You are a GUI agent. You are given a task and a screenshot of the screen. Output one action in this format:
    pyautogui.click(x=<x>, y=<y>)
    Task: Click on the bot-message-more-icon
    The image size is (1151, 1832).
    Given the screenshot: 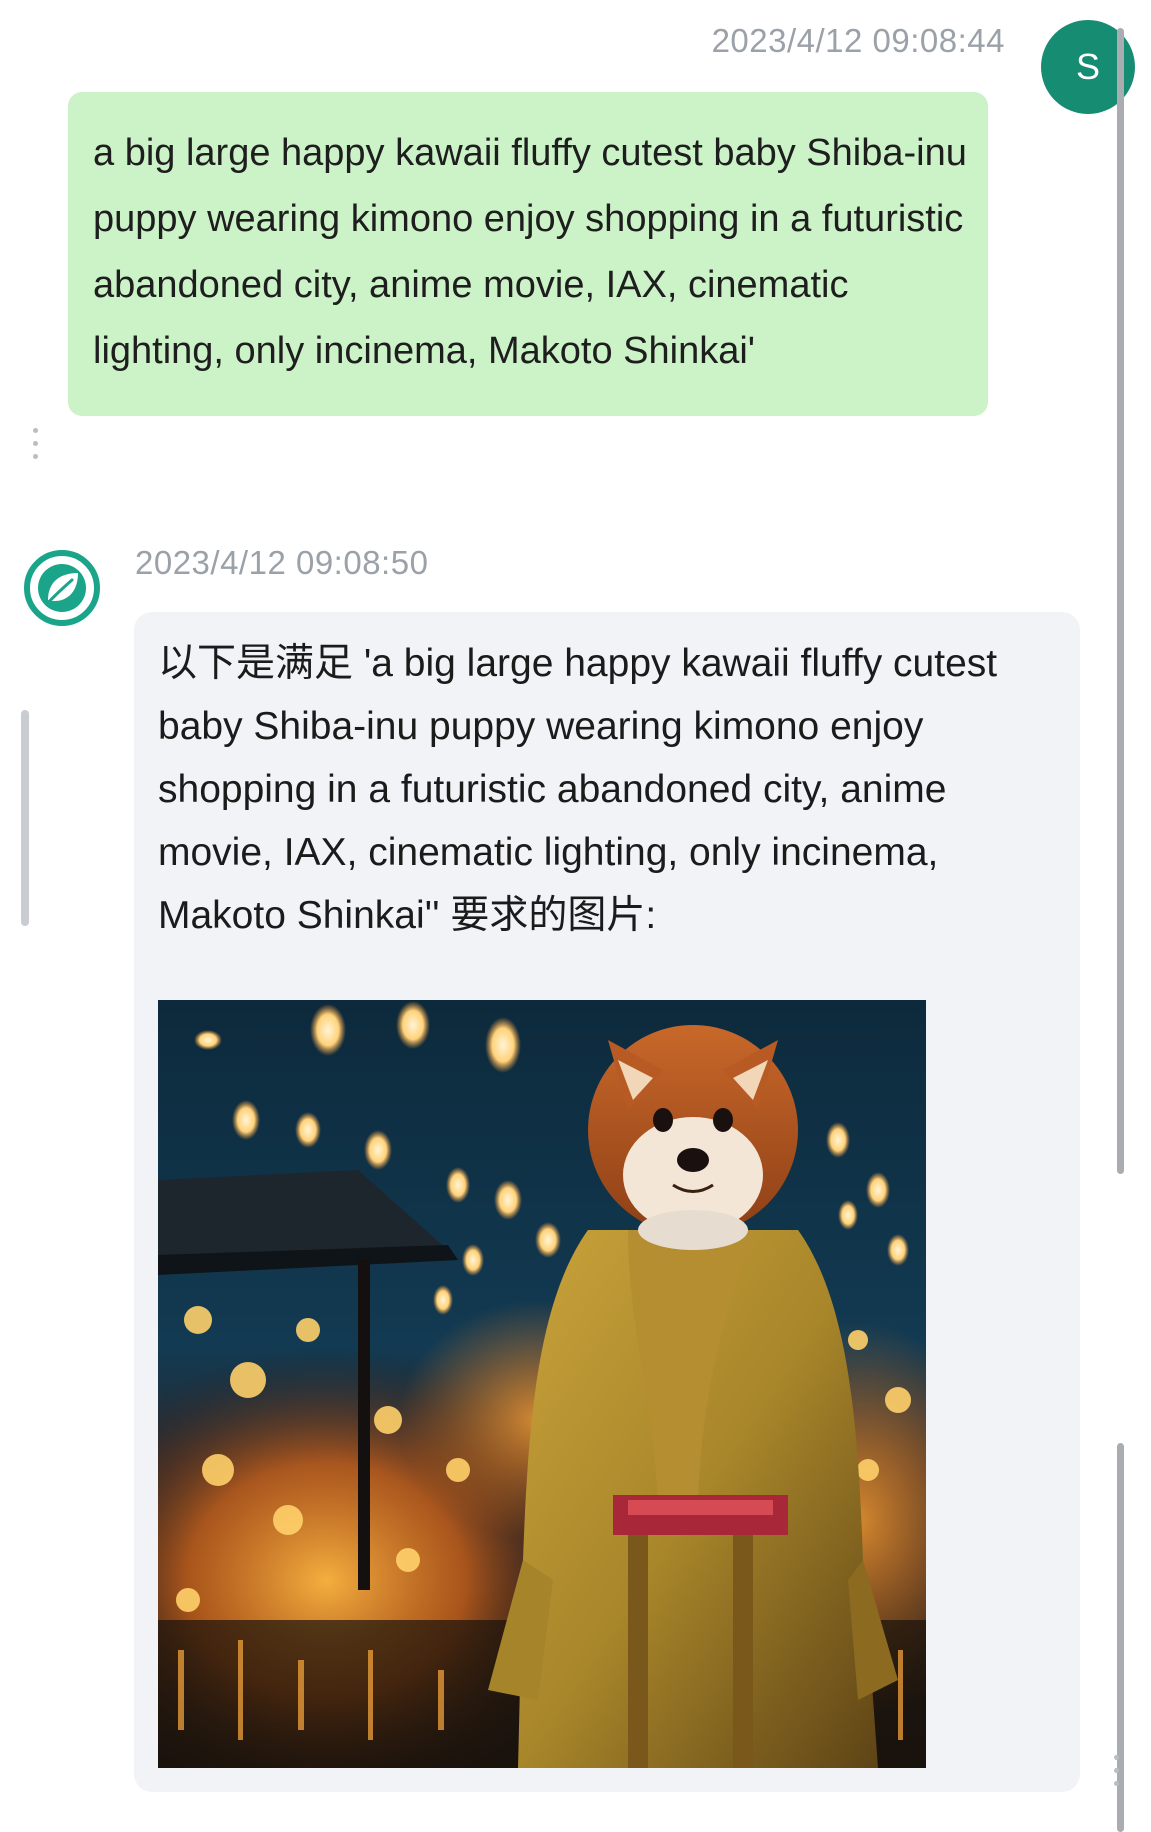 What is the action you would take?
    pyautogui.click(x=1116, y=1775)
    